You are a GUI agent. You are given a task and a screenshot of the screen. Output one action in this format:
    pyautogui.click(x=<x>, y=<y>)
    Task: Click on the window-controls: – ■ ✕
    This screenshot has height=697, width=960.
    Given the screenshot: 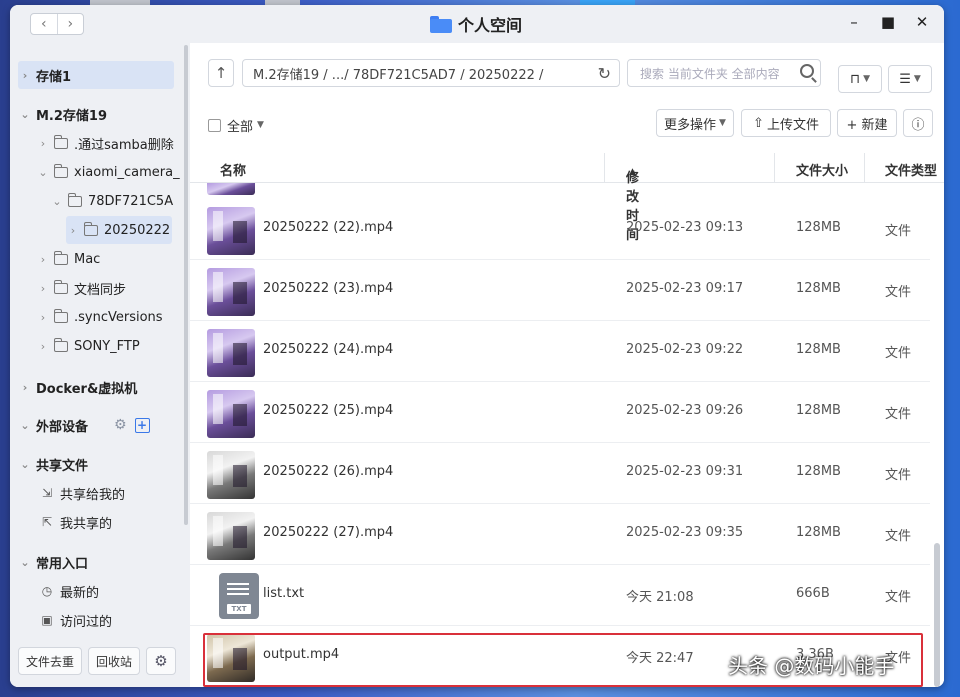 What is the action you would take?
    pyautogui.click(x=888, y=22)
    